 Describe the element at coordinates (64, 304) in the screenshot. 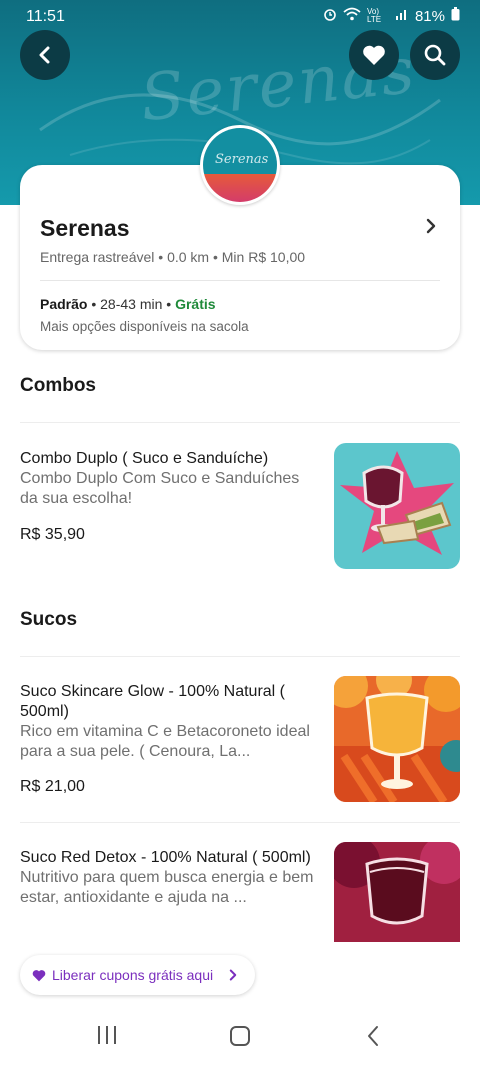

I see `delivery-mode: Padrão` at that location.